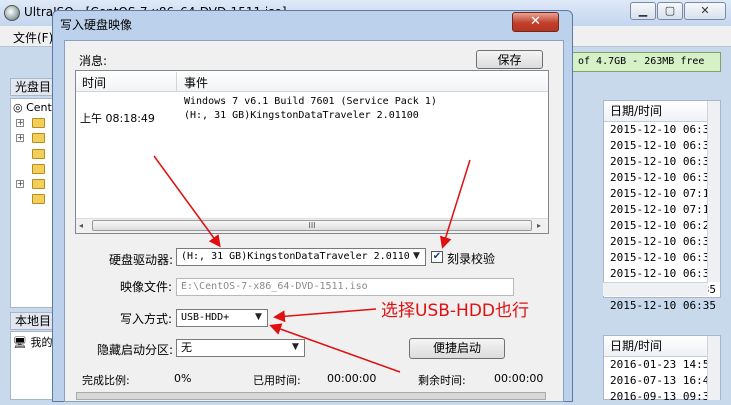  What do you see at coordinates (187, 201) in the screenshot?
I see `arrow-to-drive` at bounding box center [187, 201].